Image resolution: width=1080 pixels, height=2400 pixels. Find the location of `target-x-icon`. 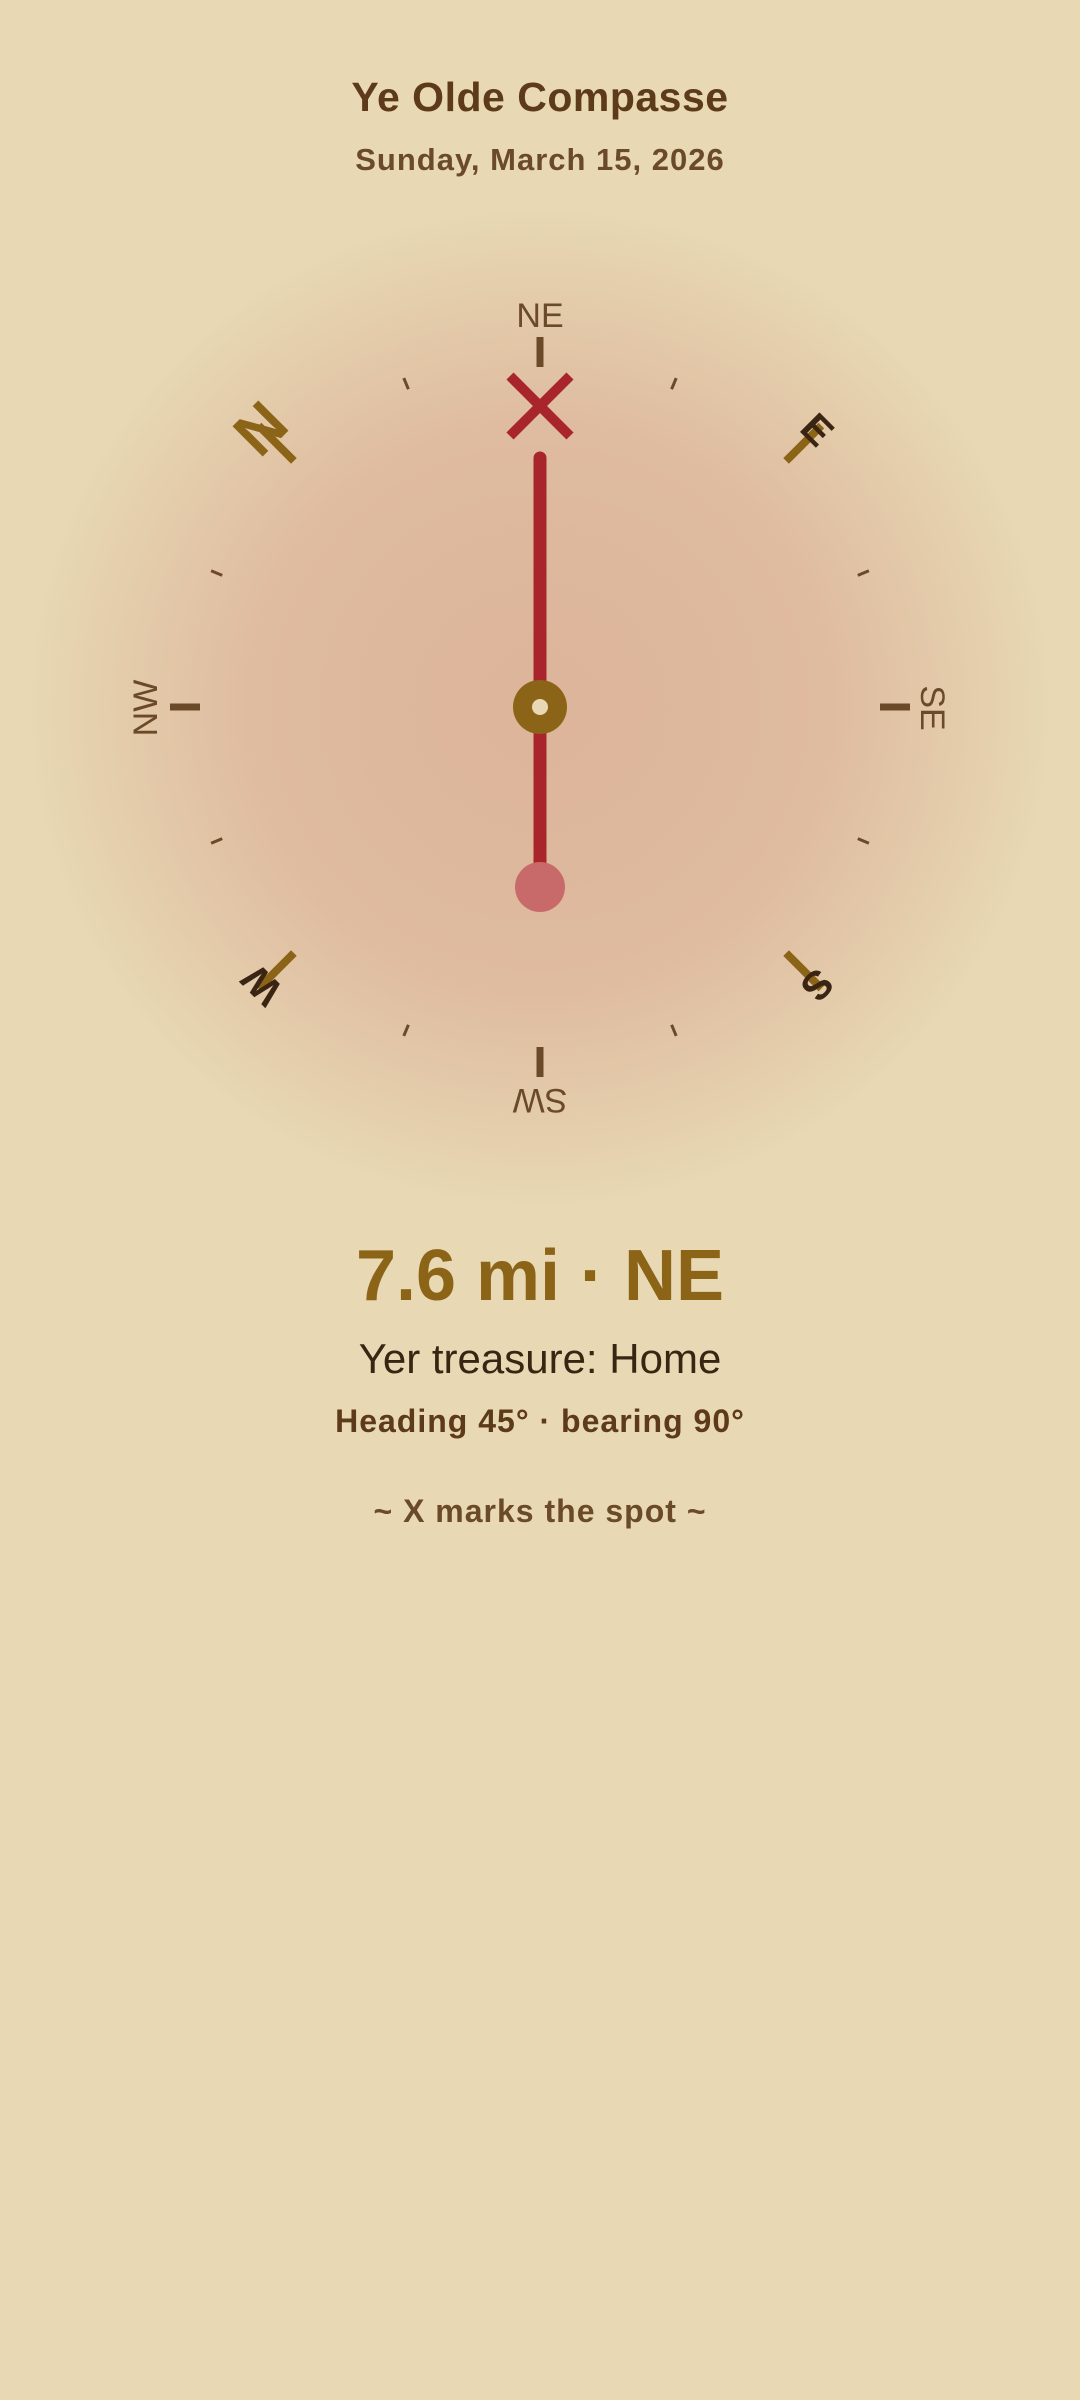

target-x-icon is located at coordinates (540, 406).